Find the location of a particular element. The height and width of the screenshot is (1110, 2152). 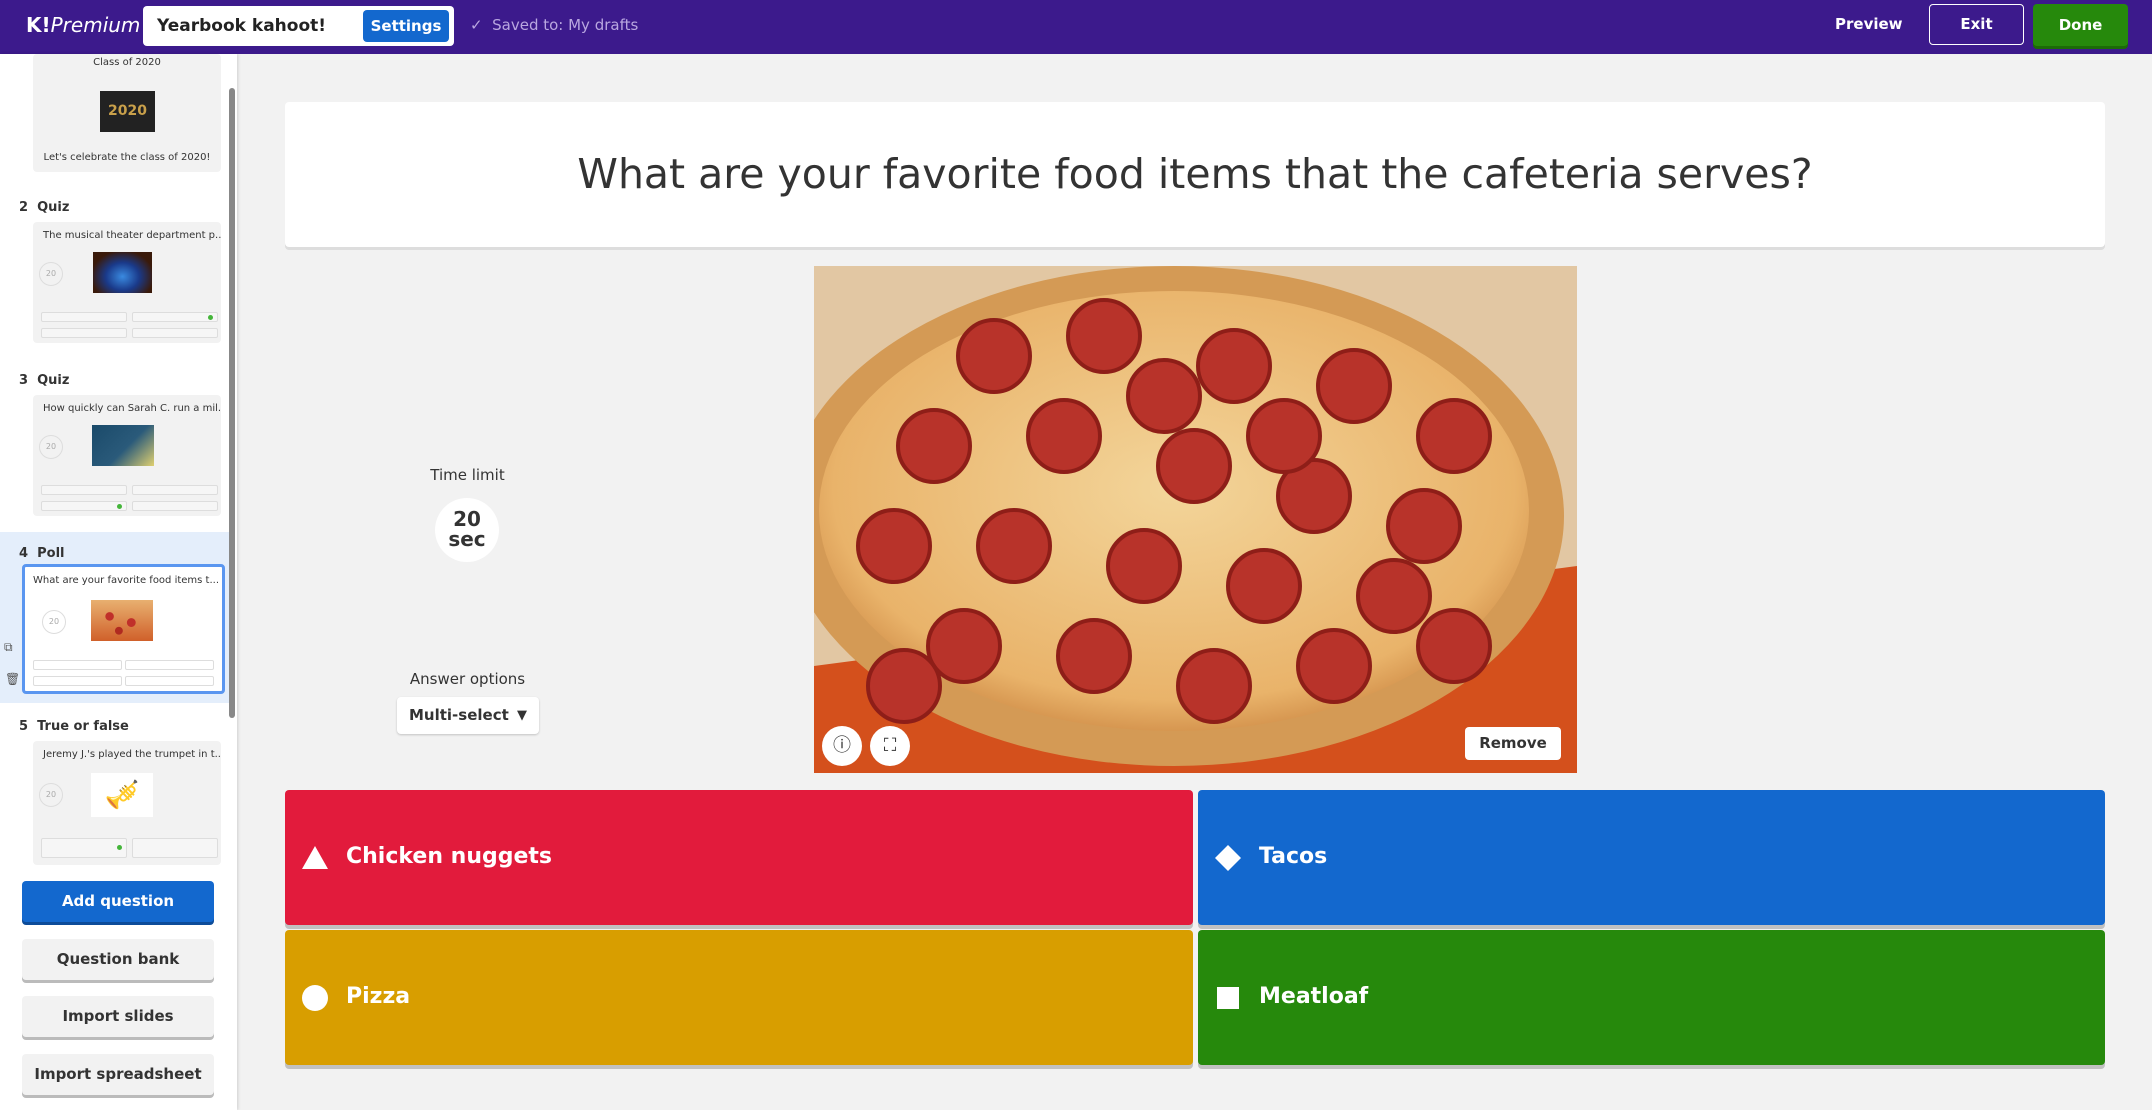

question-2-card: The musical theater department p... 20 is located at coordinates (127, 282).